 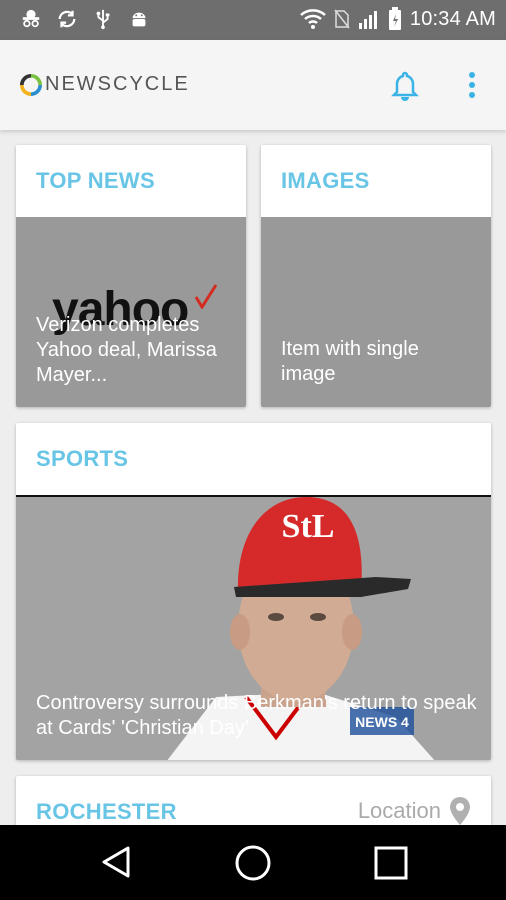 I want to click on sync-icon, so click(x=67, y=19).